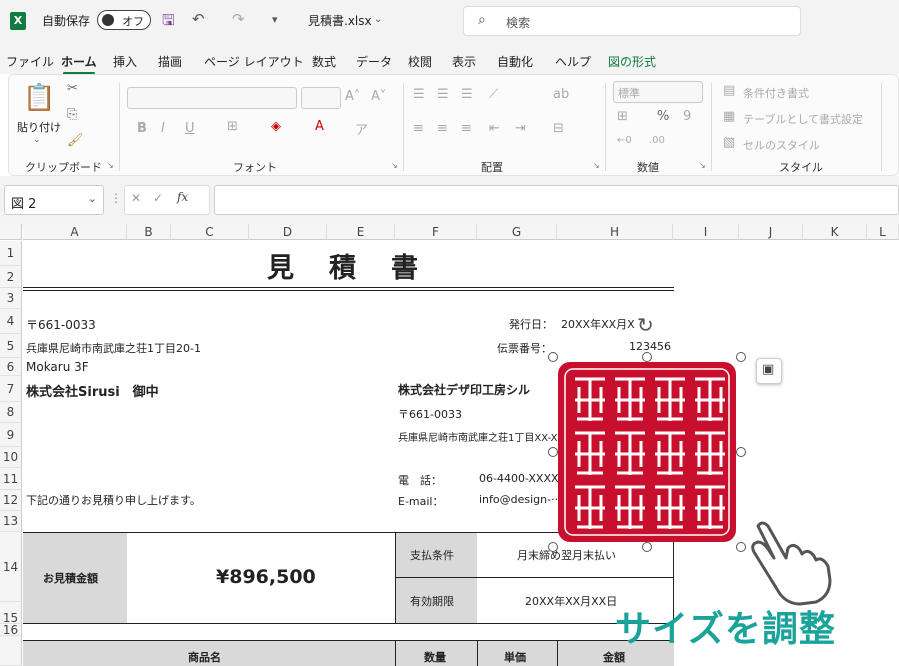 This screenshot has width=899, height=666. Describe the element at coordinates (687, 116) in the screenshot. I see `comma-style-icon: 9` at that location.